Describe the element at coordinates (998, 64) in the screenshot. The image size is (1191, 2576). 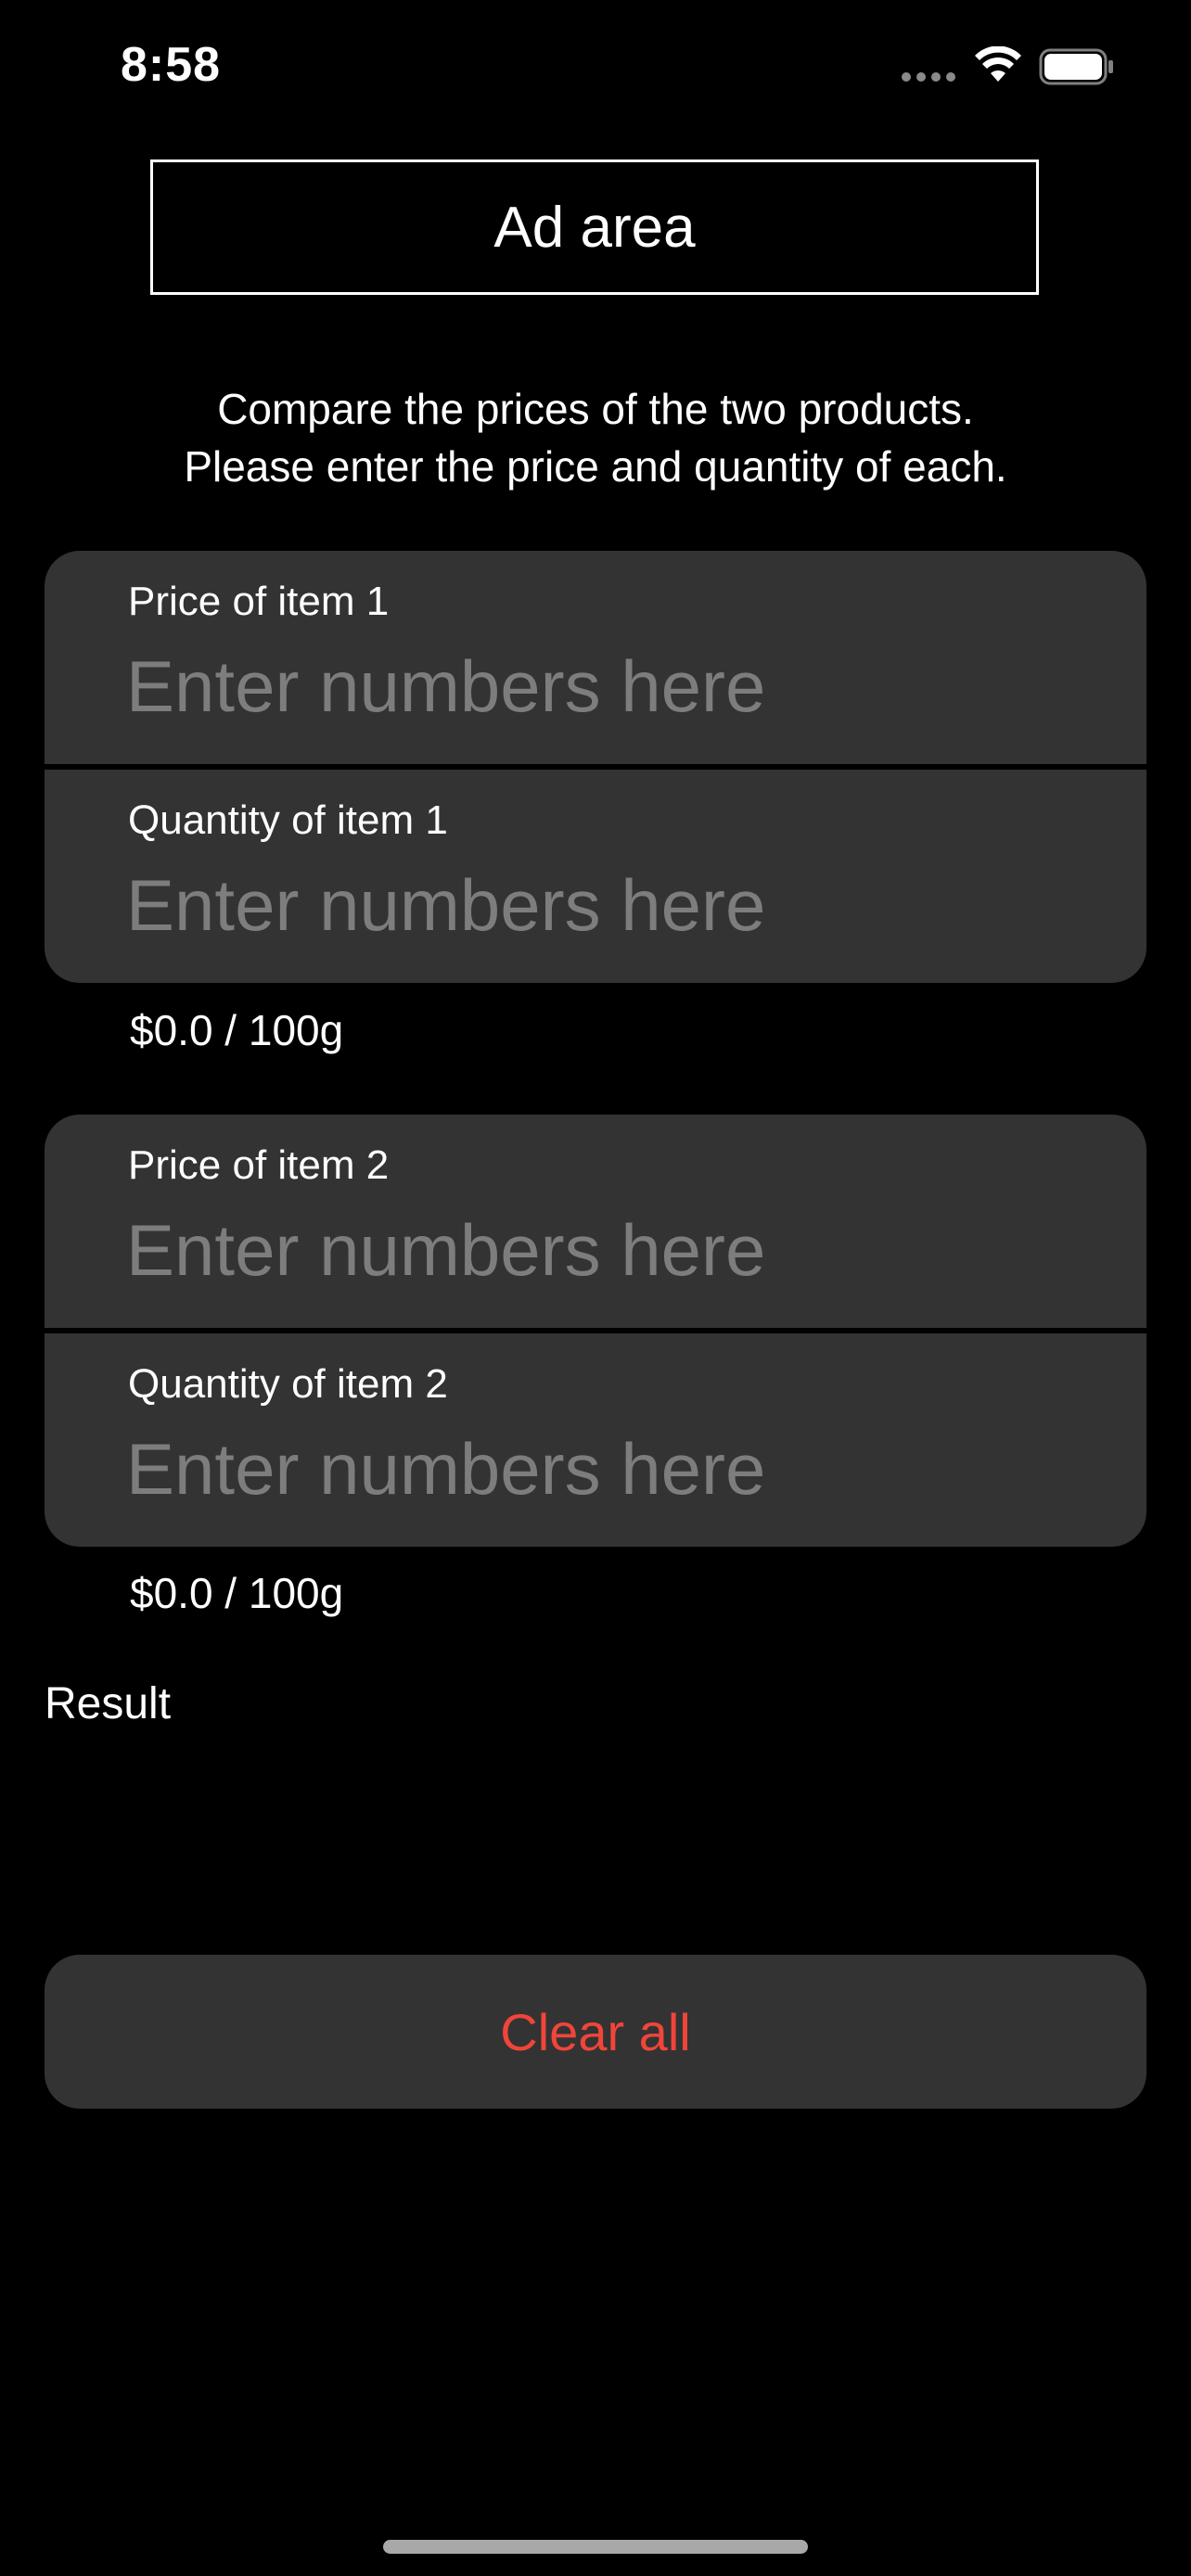
I see `wifi-icon` at that location.